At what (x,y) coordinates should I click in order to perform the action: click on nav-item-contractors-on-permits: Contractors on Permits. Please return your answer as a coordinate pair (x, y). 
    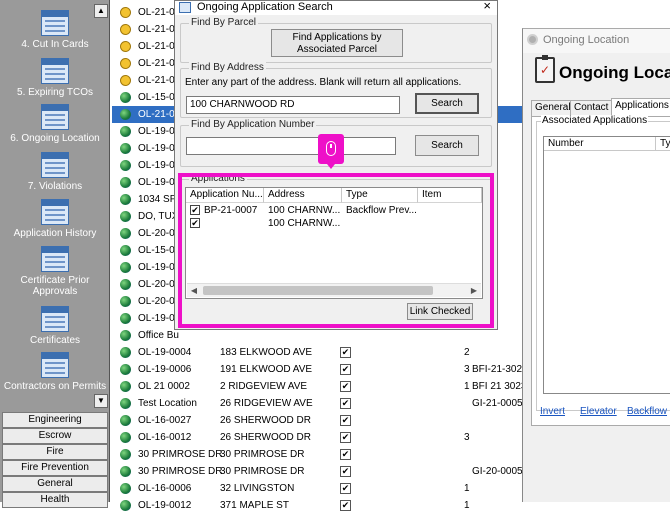
    Looking at the image, I should click on (55, 372).